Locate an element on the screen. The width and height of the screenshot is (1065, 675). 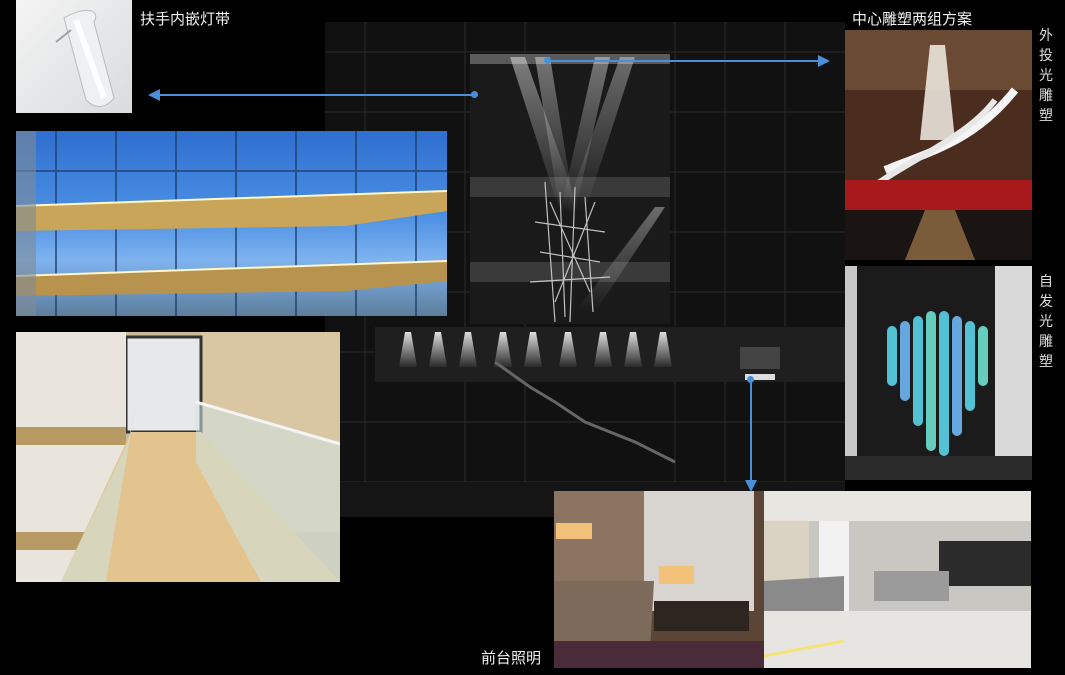
handrail-light-product-image is located at coordinates (74, 56).